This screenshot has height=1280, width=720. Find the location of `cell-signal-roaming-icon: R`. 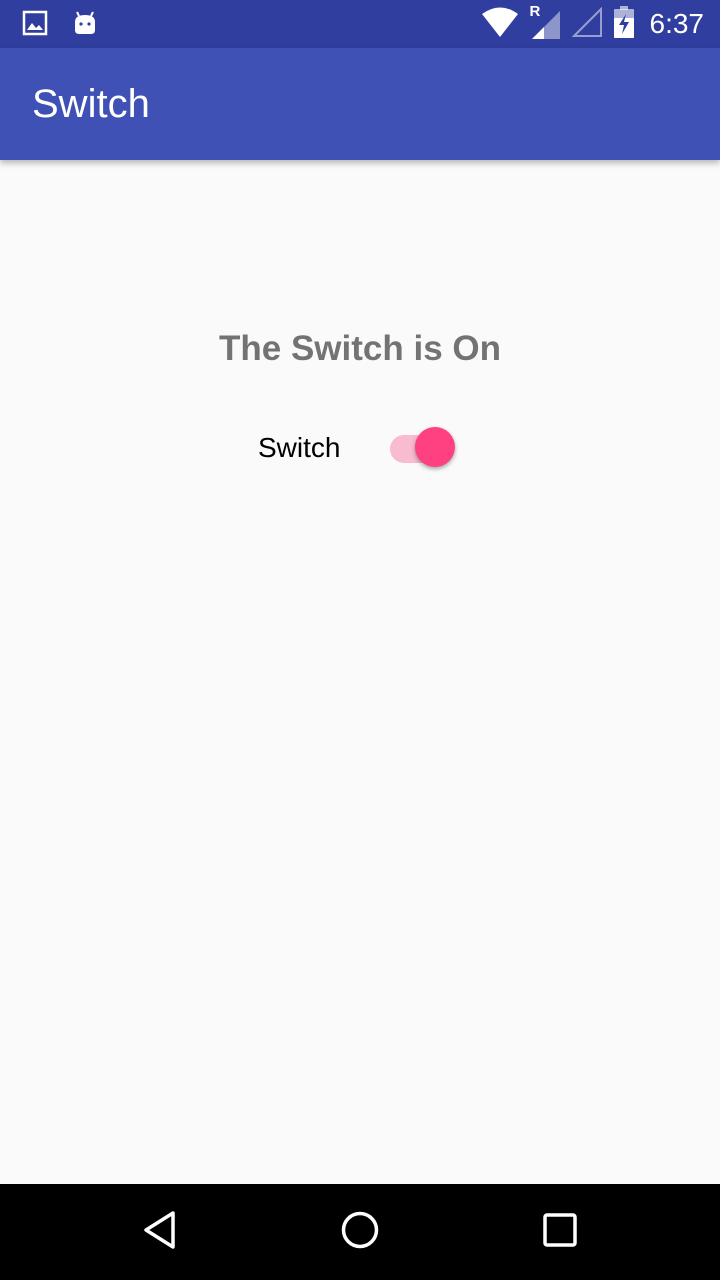

cell-signal-roaming-icon: R is located at coordinates (545, 21).